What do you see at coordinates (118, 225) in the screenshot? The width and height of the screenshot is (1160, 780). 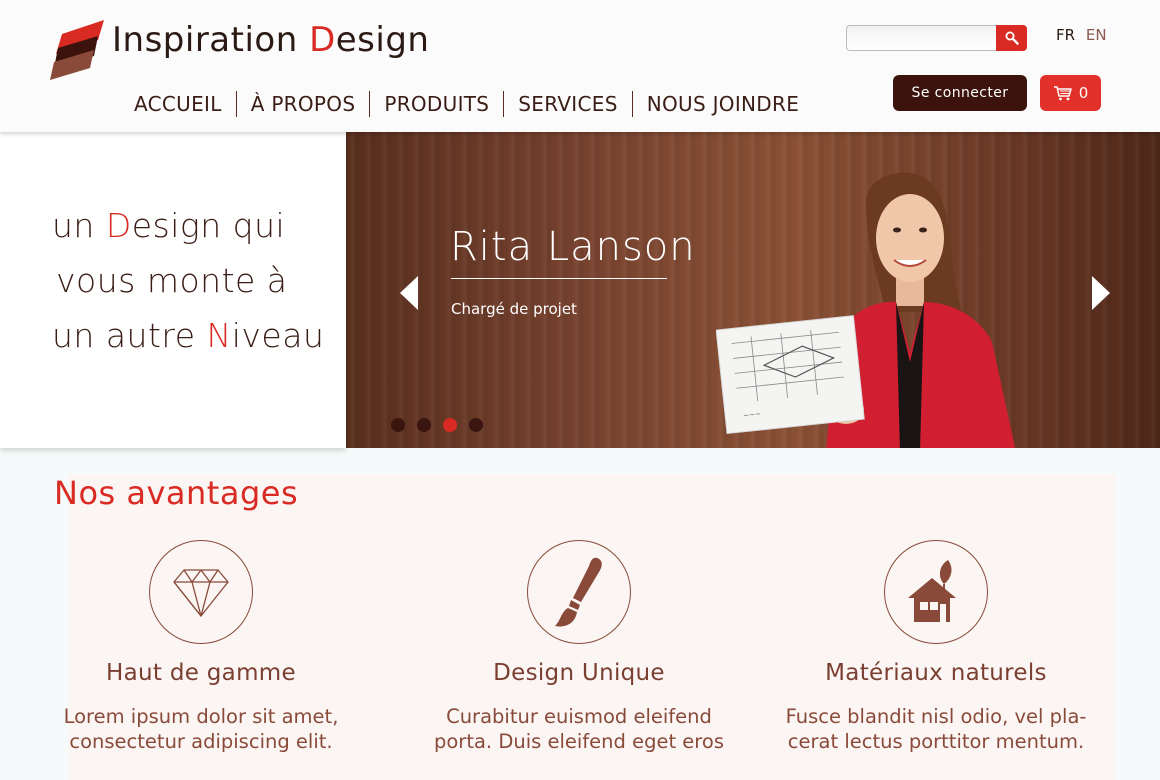 I see `tagline-accent-letter: D` at bounding box center [118, 225].